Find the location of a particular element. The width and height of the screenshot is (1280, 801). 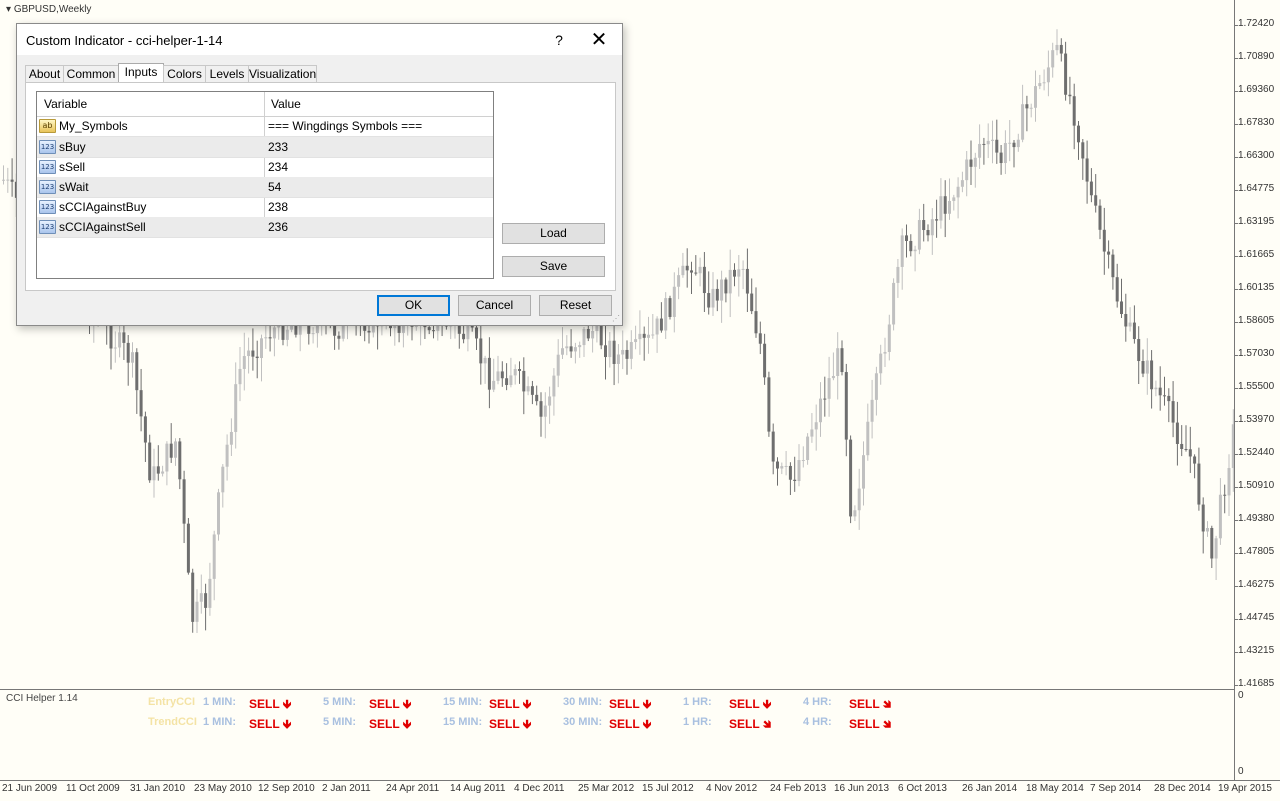

variable-value: 233 is located at coordinates (278, 147).